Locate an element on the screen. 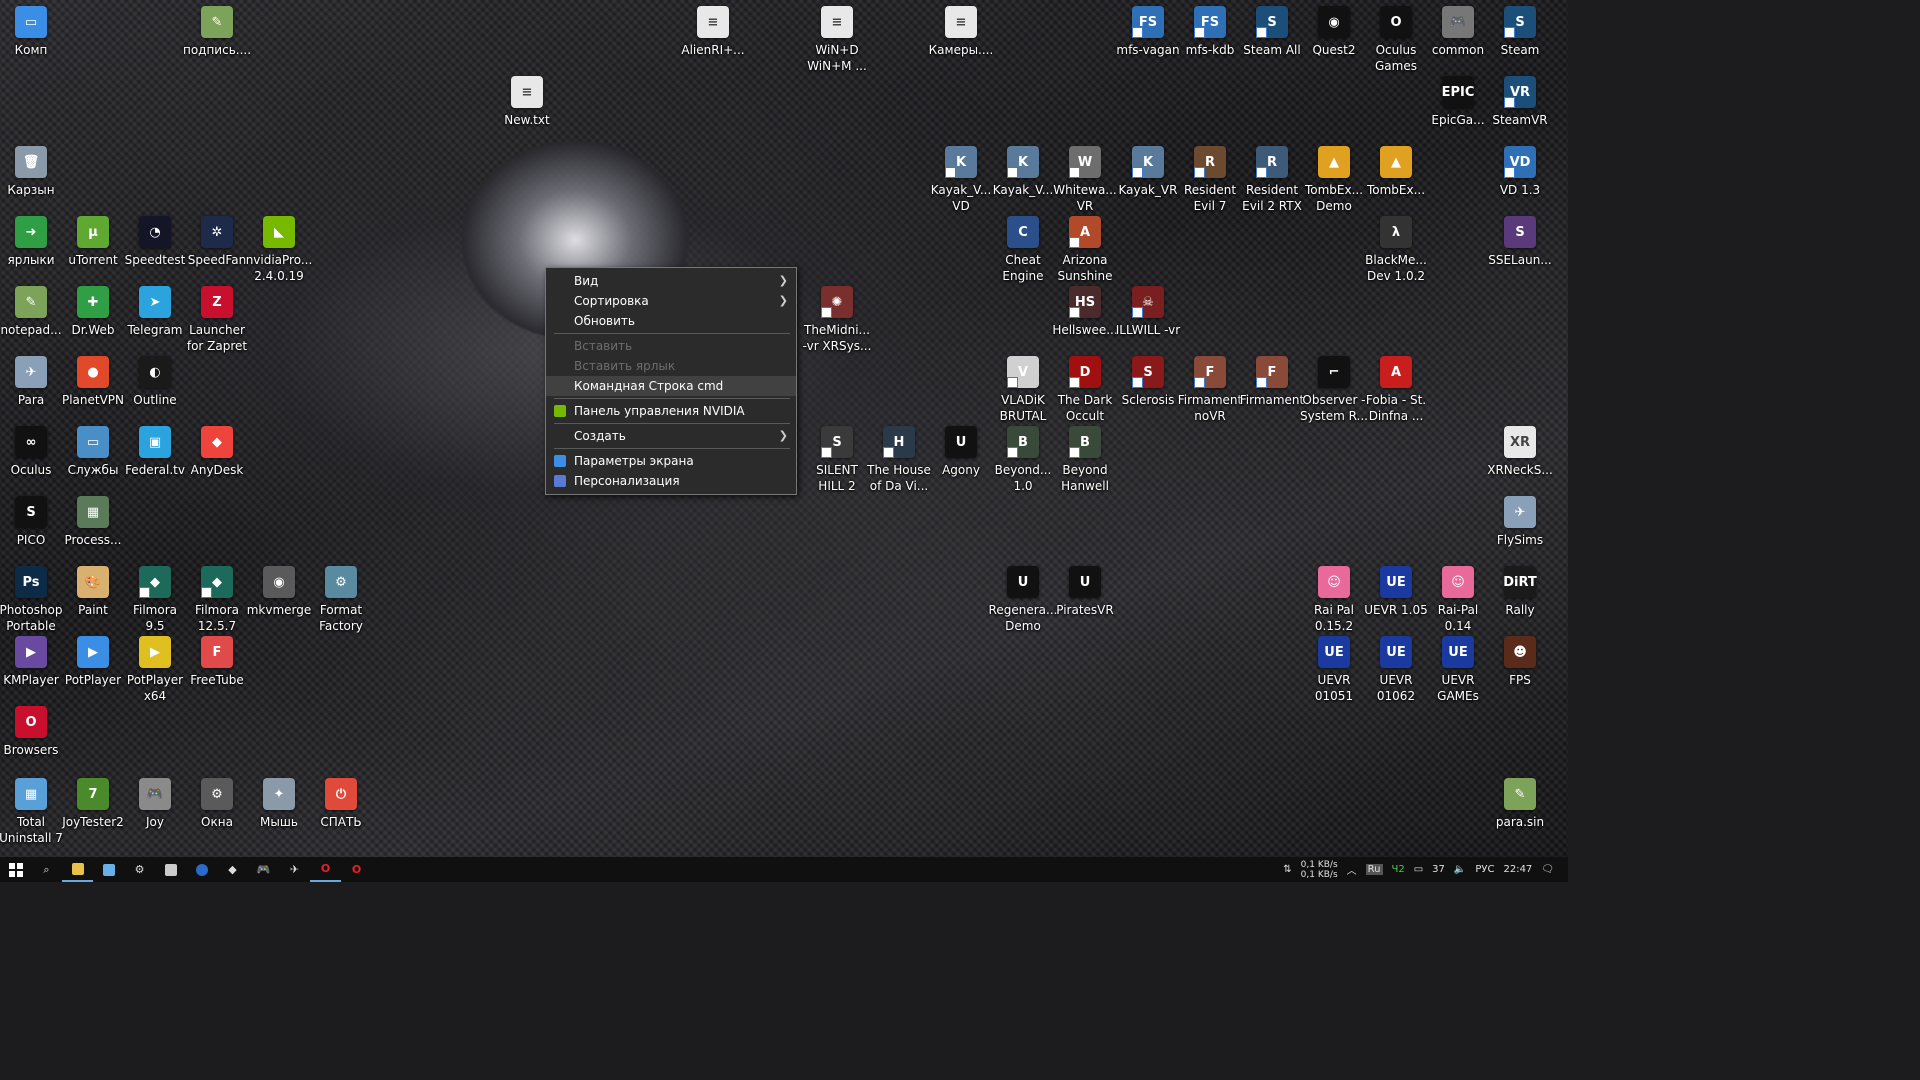 The image size is (1920, 1080). desktop-icon-spat: ⏻ СПАТЬ is located at coordinates (341, 804).